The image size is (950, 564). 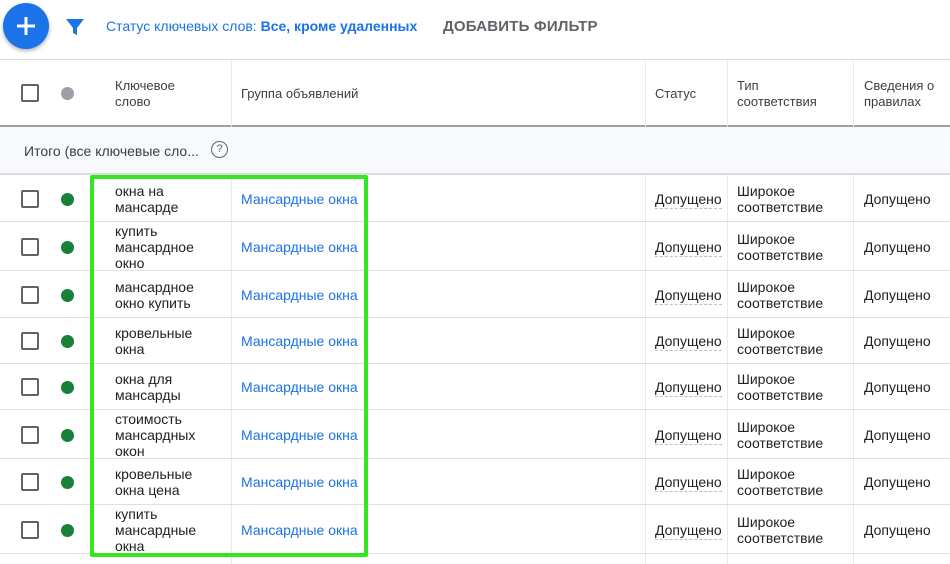 I want to click on status-filter-dot, so click(x=67, y=93).